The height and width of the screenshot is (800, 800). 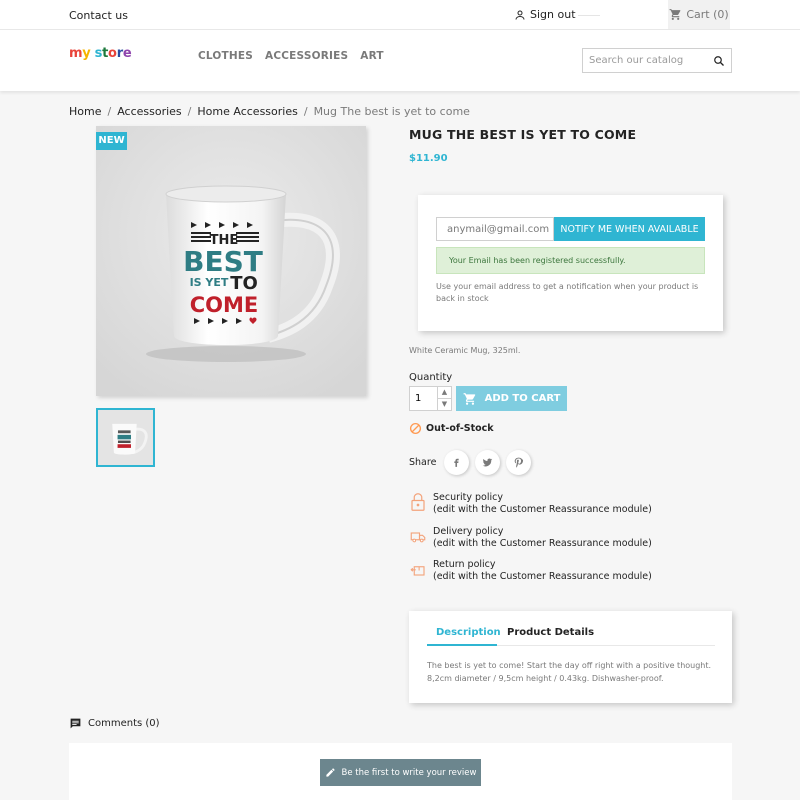 I want to click on email-field, so click(x=495, y=229).